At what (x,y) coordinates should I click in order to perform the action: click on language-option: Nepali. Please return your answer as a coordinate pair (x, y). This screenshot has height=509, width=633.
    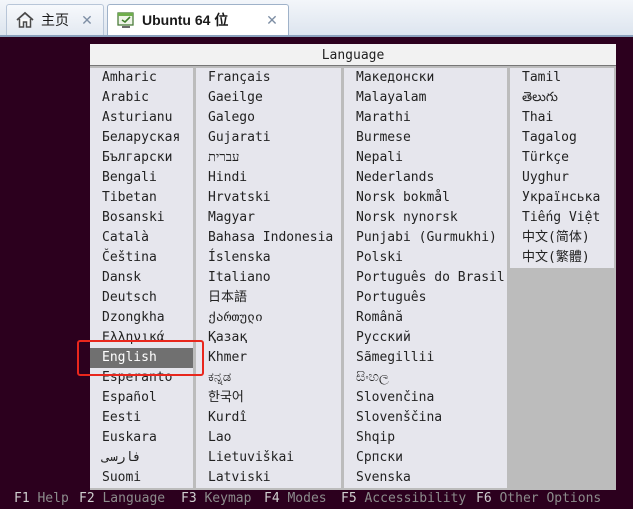
    Looking at the image, I should click on (425, 158).